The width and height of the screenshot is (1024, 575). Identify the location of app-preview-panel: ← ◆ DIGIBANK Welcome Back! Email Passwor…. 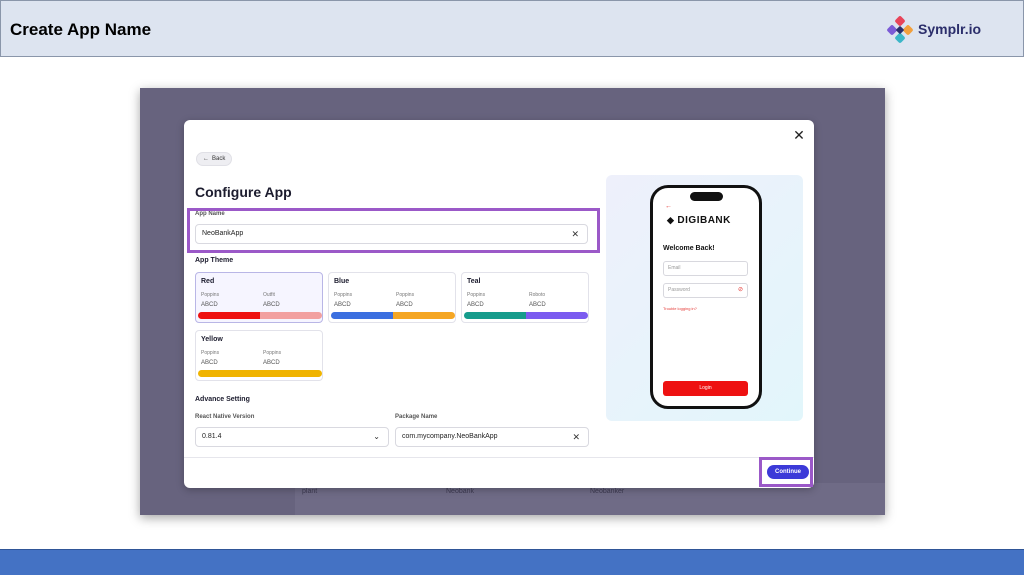
(704, 298).